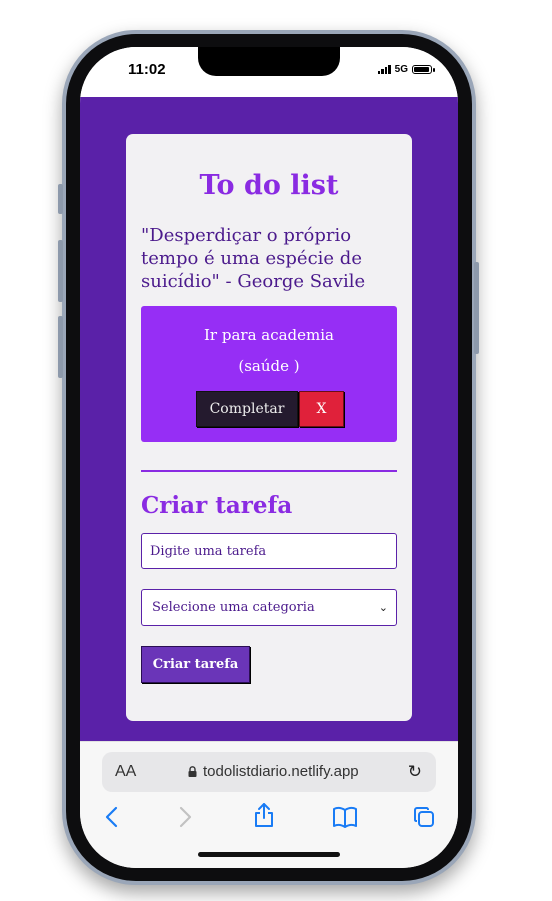 The width and height of the screenshot is (552, 901). I want to click on volume-down-button, so click(60, 347).